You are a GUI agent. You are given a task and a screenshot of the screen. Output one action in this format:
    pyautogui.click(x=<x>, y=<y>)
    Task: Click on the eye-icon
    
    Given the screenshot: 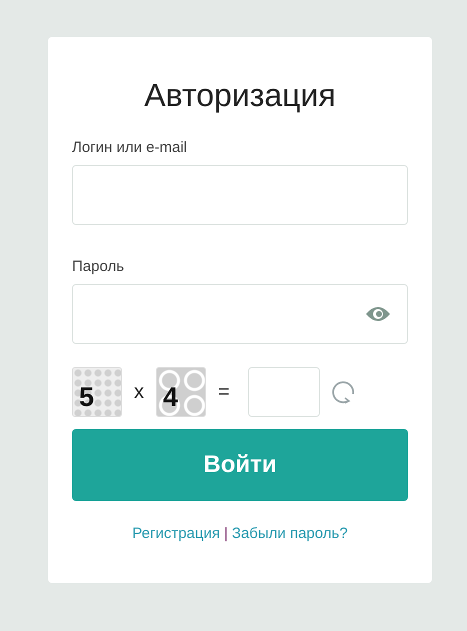 What is the action you would take?
    pyautogui.click(x=378, y=314)
    